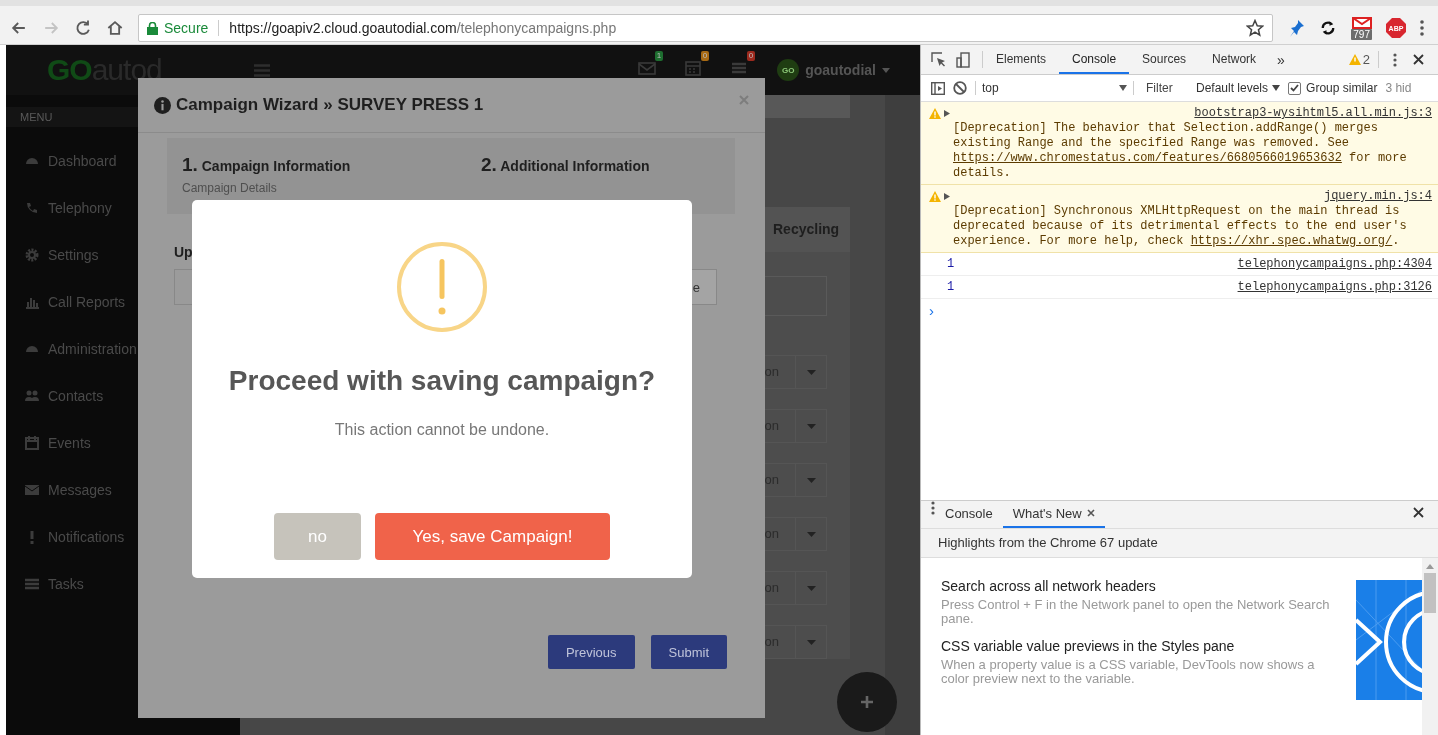  Describe the element at coordinates (963, 59) in the screenshot. I see `device-icon` at that location.